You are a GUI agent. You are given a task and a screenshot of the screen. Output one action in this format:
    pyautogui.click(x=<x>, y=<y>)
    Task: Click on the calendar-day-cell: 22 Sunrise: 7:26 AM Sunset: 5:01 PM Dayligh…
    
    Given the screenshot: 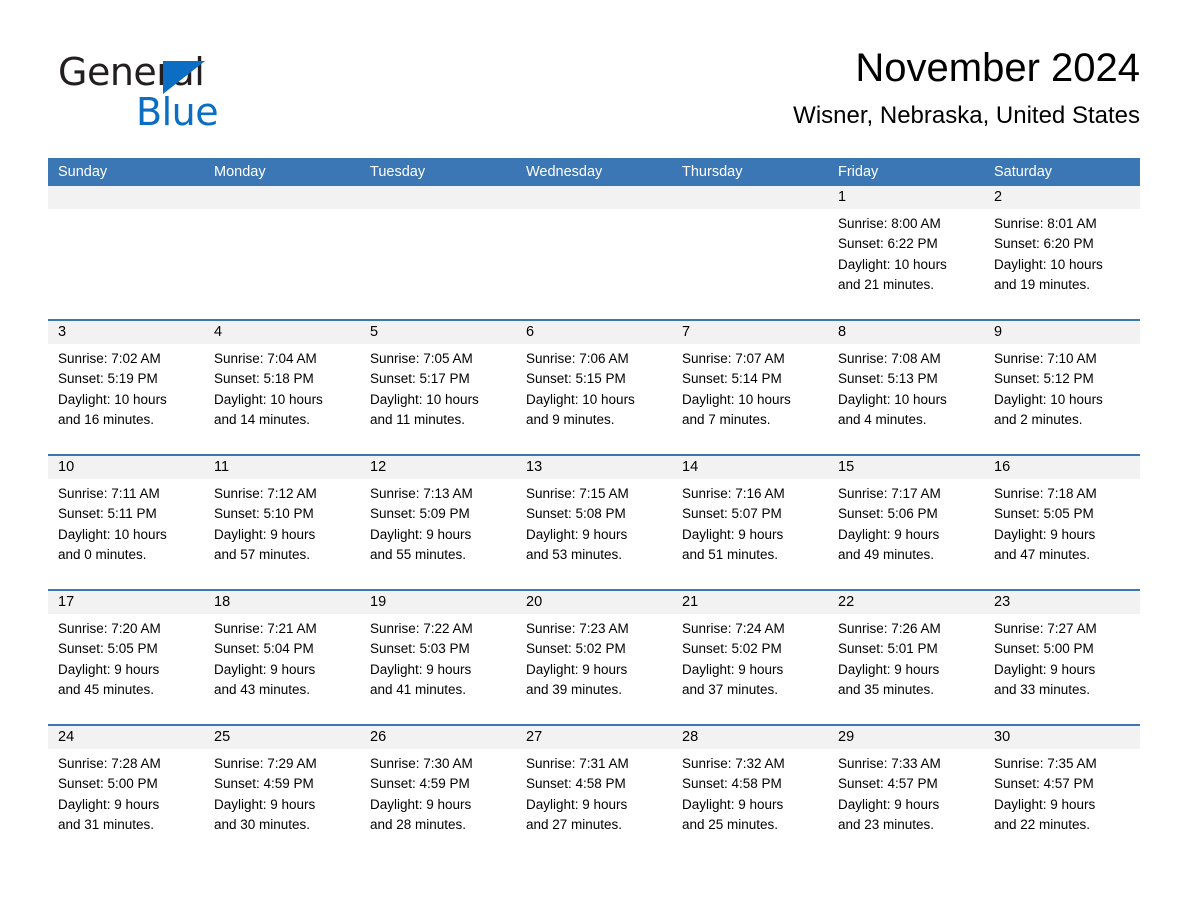 What is the action you would take?
    pyautogui.click(x=906, y=657)
    